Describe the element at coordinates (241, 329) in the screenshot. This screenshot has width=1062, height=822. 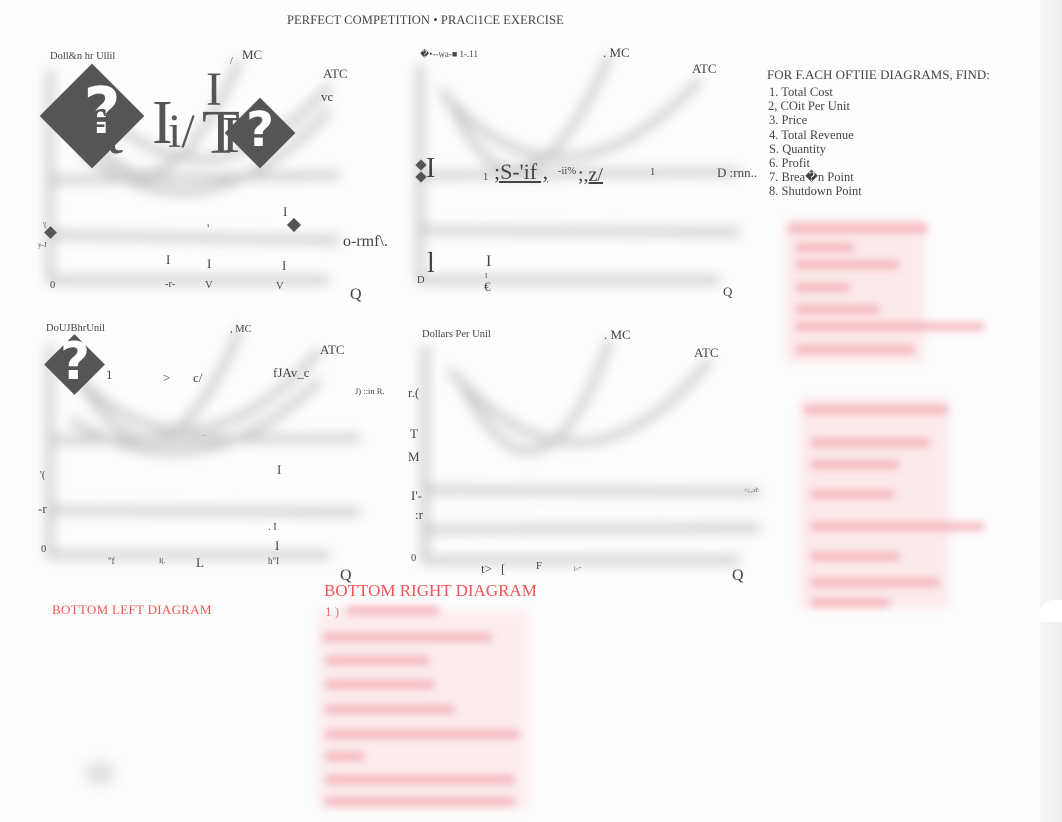
I see `bl-mc-label: , MC` at that location.